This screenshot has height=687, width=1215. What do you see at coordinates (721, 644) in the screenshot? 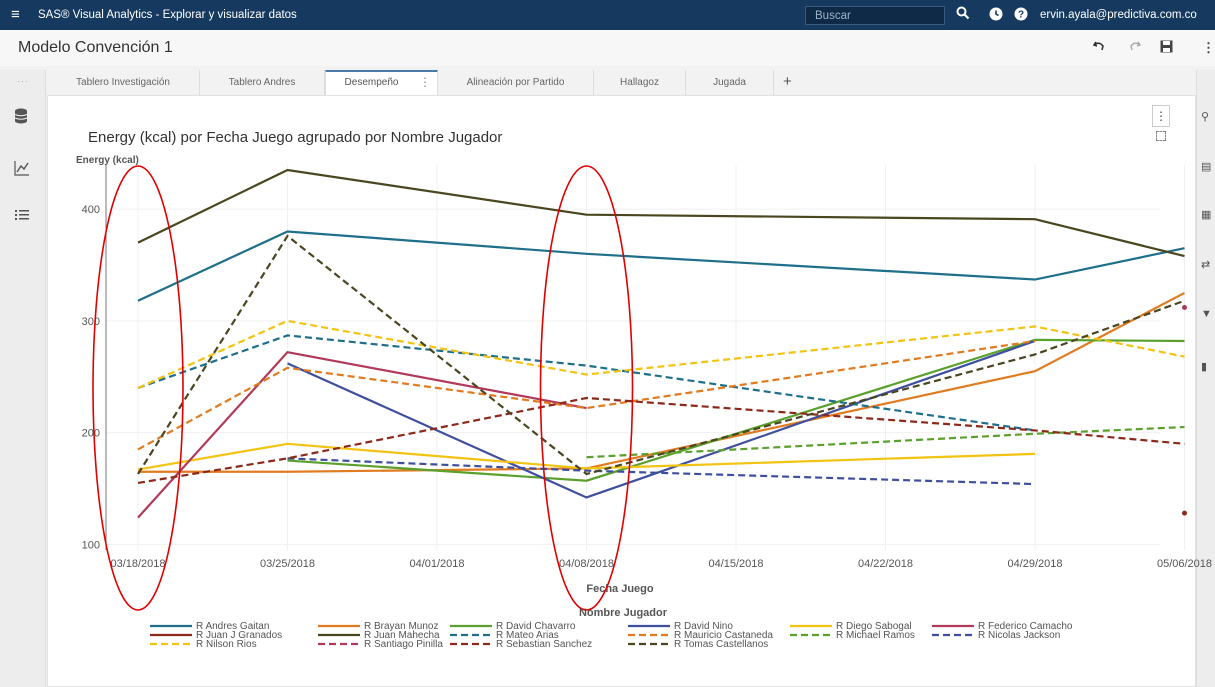
I see `legend-label: R Tomas Castellanos` at bounding box center [721, 644].